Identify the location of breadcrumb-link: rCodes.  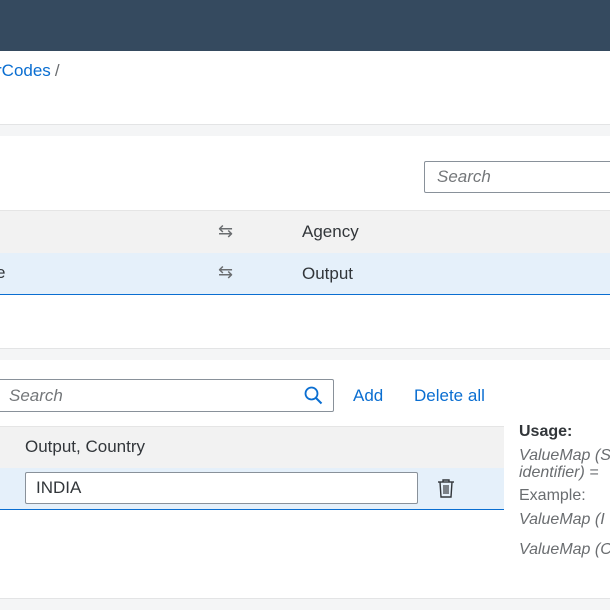
(25, 70).